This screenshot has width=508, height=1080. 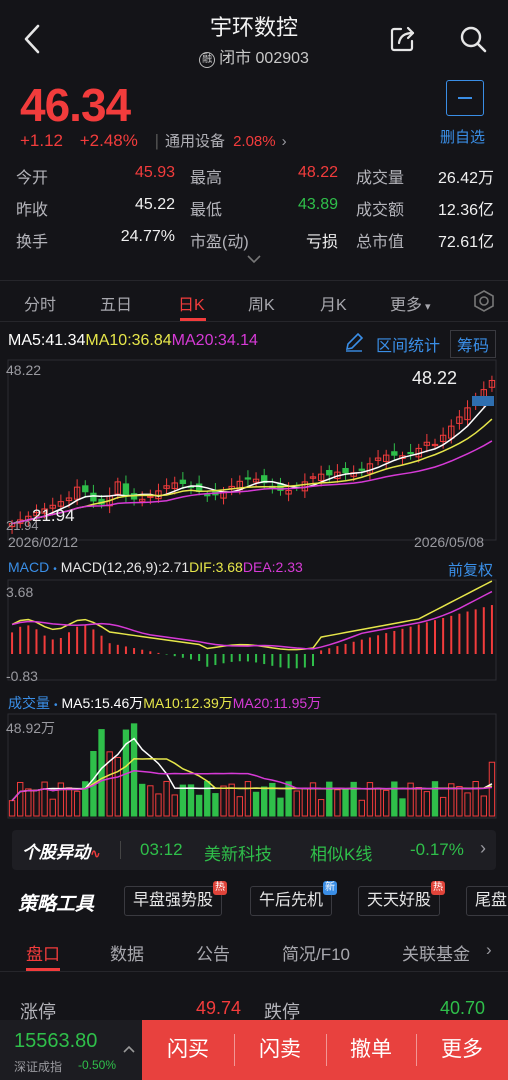 What do you see at coordinates (191, 303) in the screenshot?
I see `tab-daily-k: 日K` at bounding box center [191, 303].